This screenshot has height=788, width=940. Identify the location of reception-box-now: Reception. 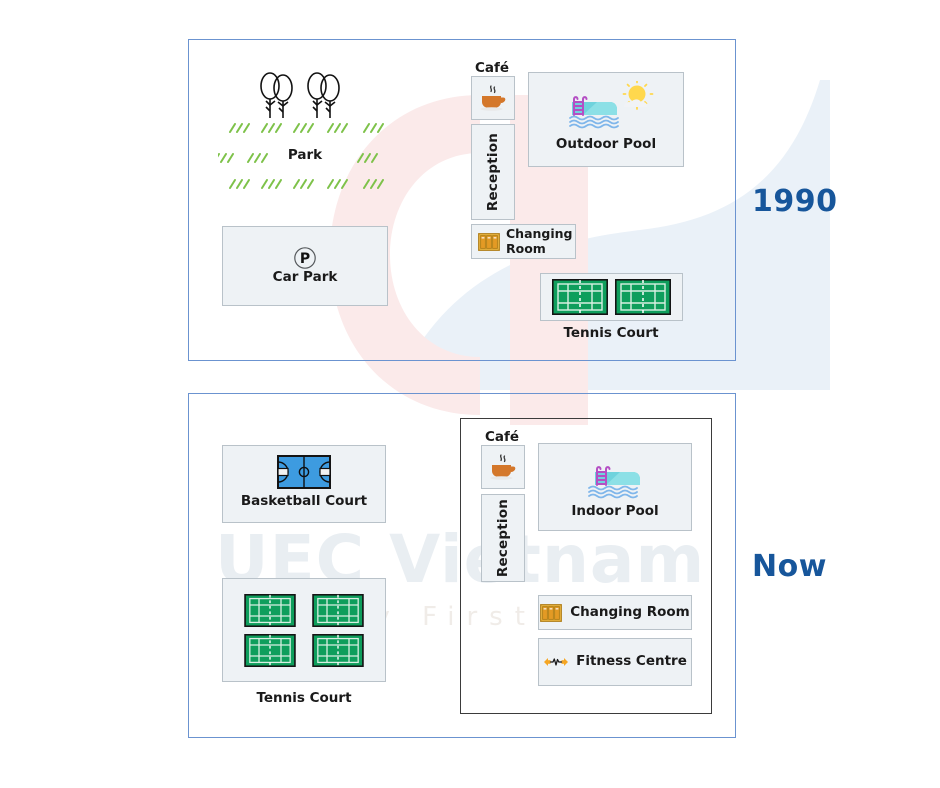
(503, 538).